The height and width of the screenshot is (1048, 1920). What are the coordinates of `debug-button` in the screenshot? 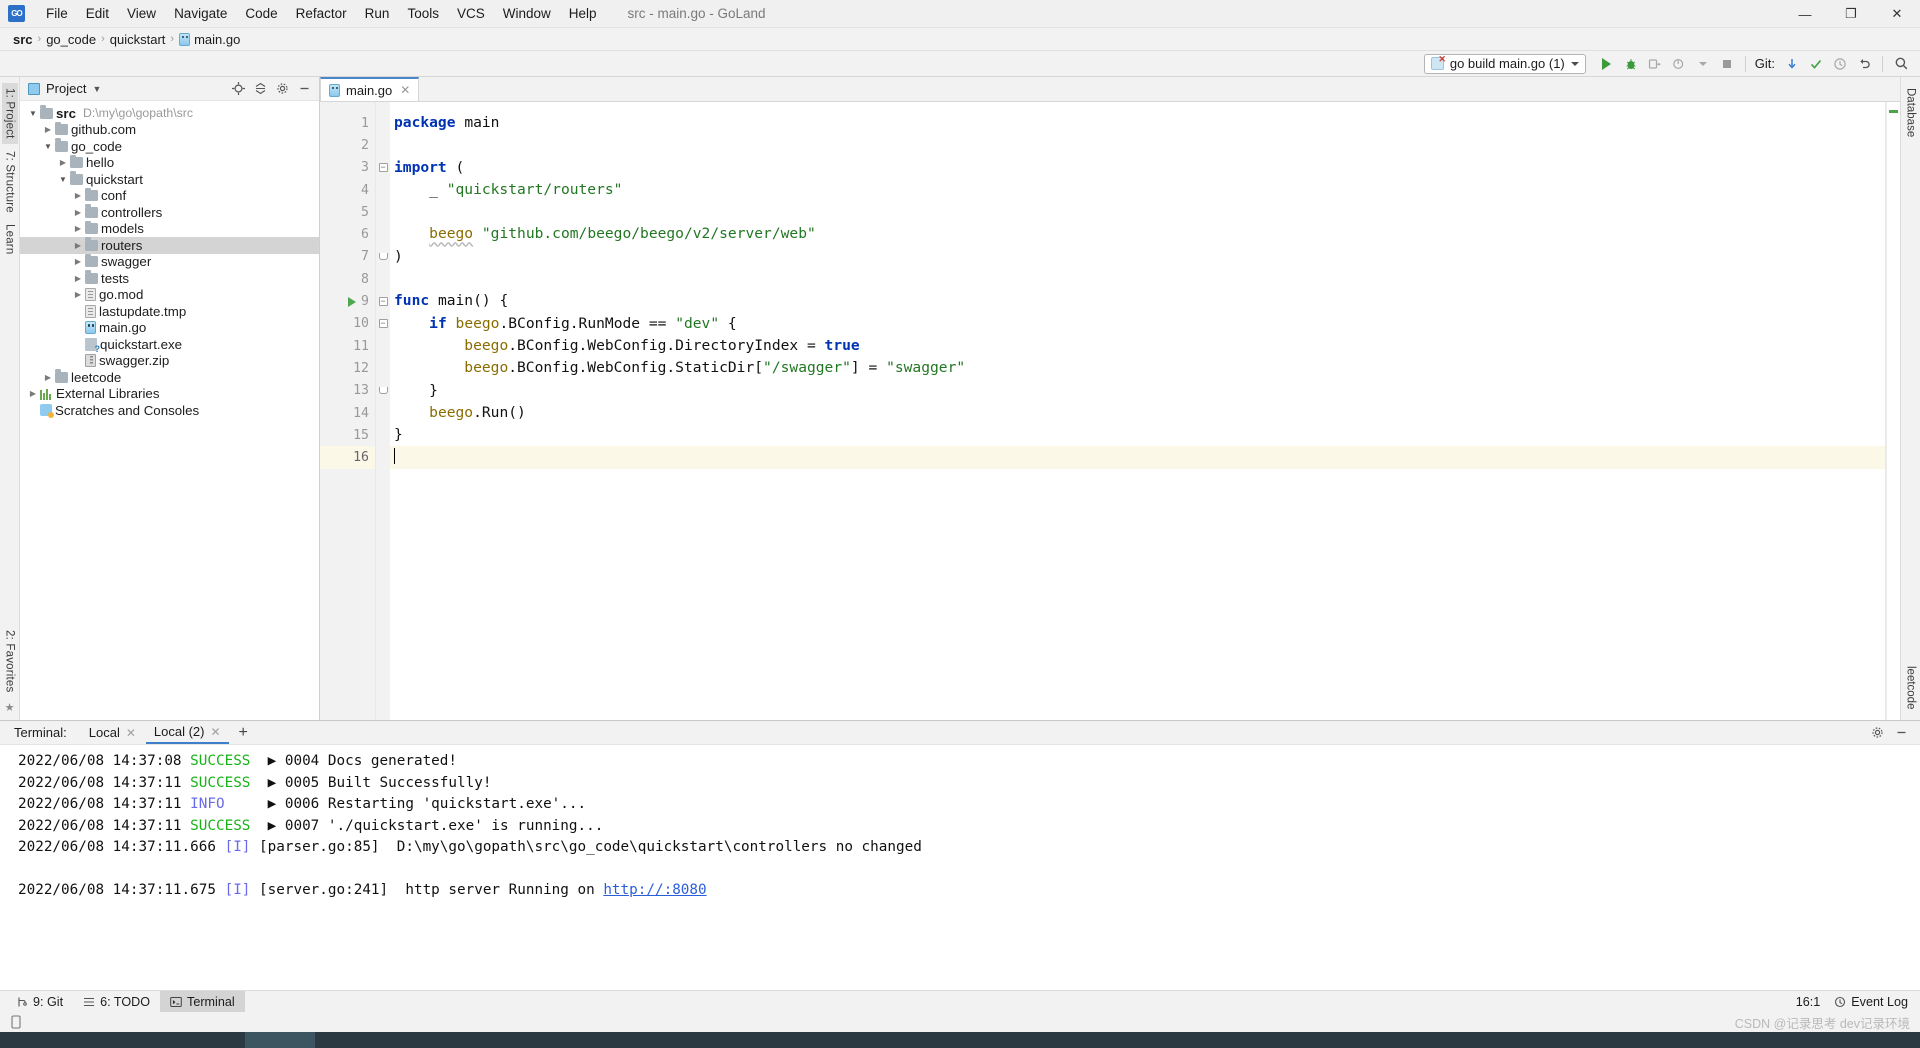 It's located at (1631, 64).